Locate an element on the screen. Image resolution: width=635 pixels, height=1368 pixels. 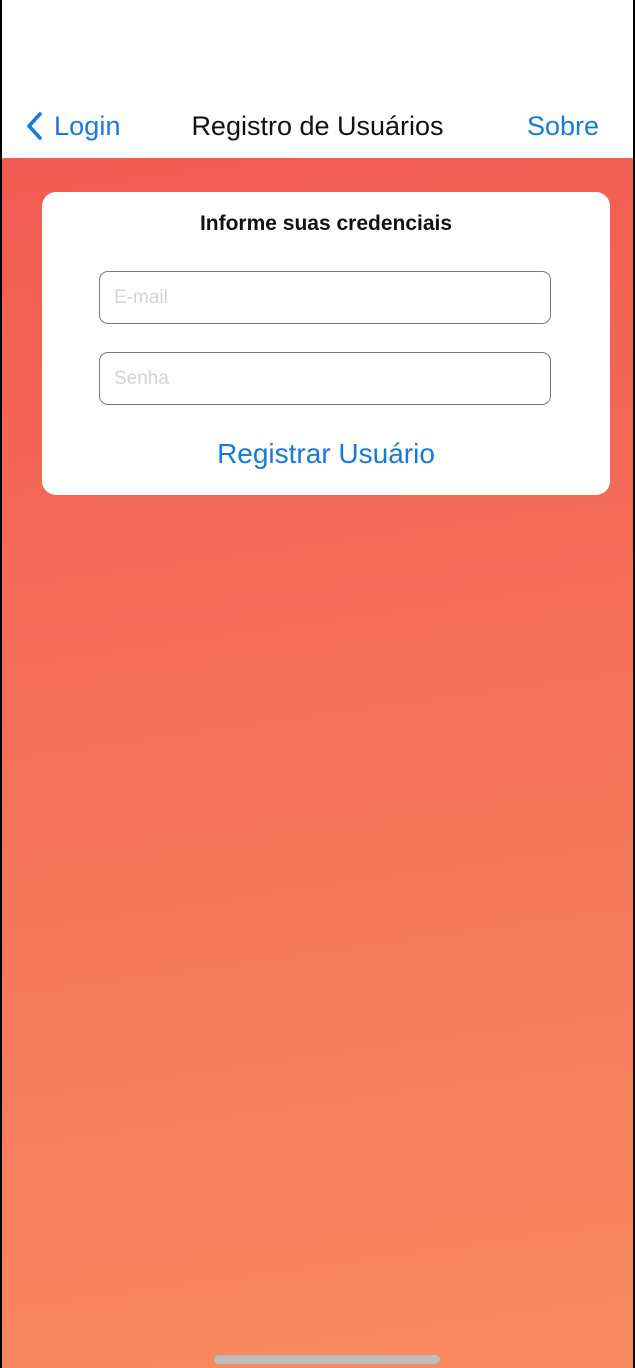
back-button-label: Login is located at coordinates (87, 125).